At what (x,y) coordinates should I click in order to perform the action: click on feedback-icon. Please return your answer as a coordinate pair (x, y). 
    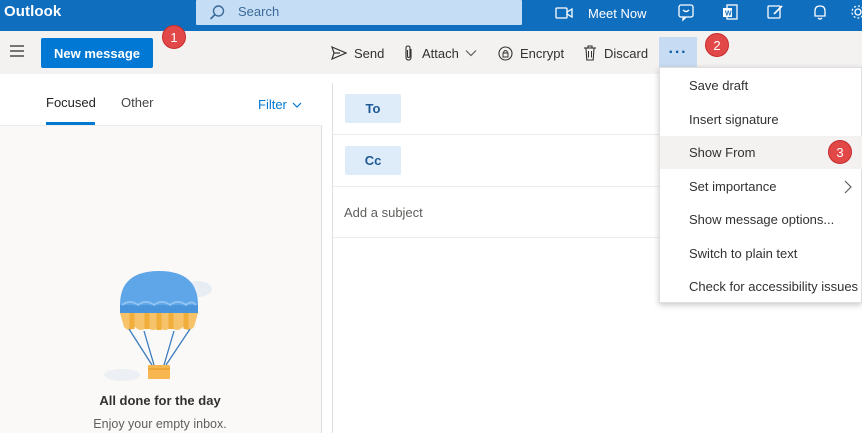
    Looking at the image, I should click on (775, 12).